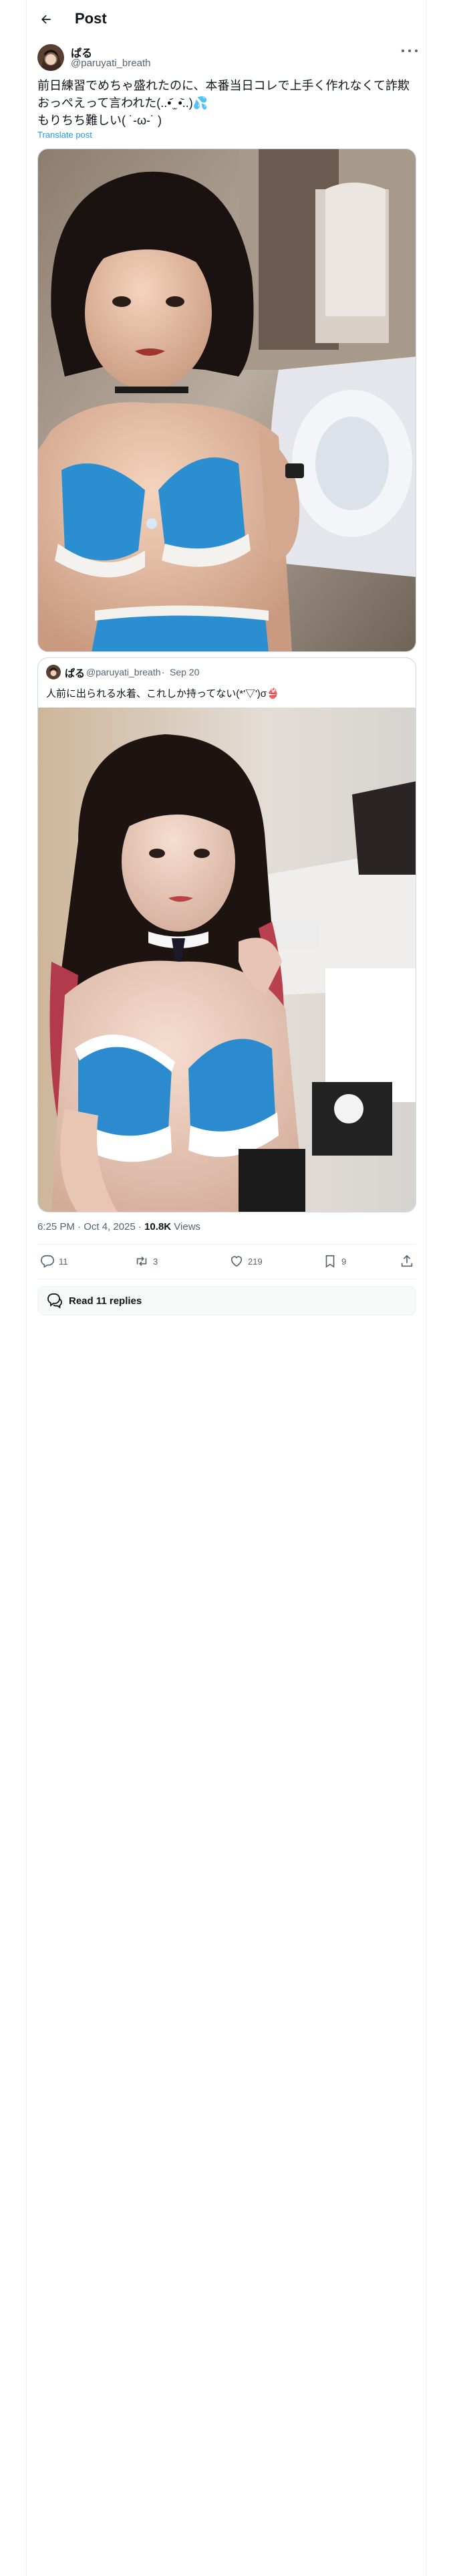 The width and height of the screenshot is (451, 2576). Describe the element at coordinates (255, 1262) in the screenshot. I see `like-count: 219` at that location.